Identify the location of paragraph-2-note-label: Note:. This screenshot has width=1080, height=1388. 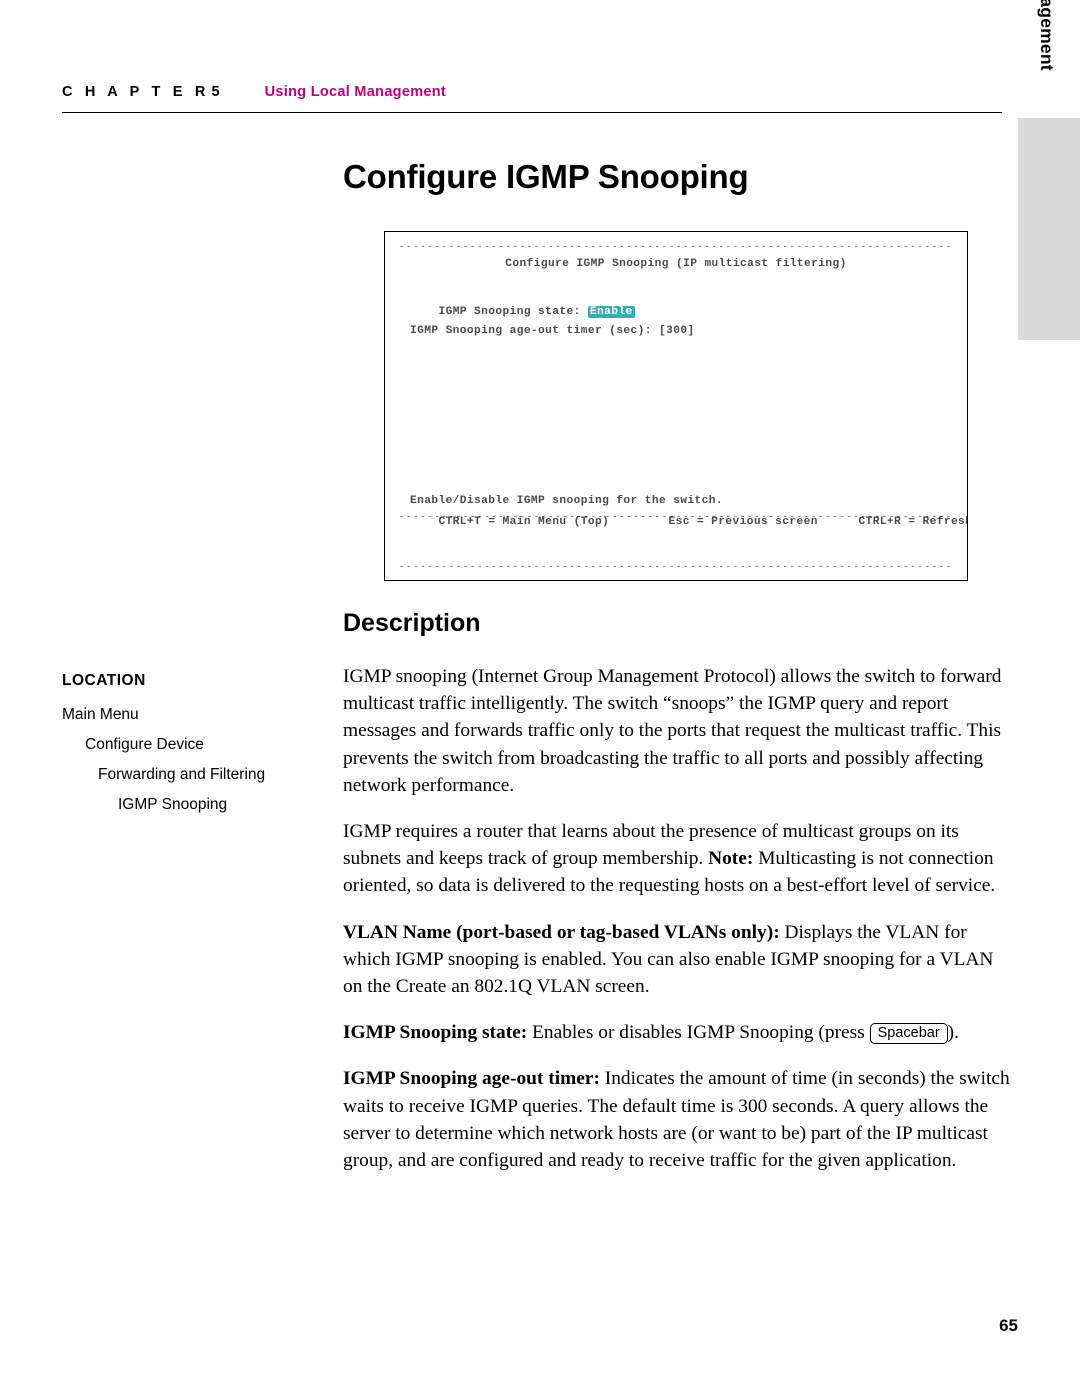
(731, 859).